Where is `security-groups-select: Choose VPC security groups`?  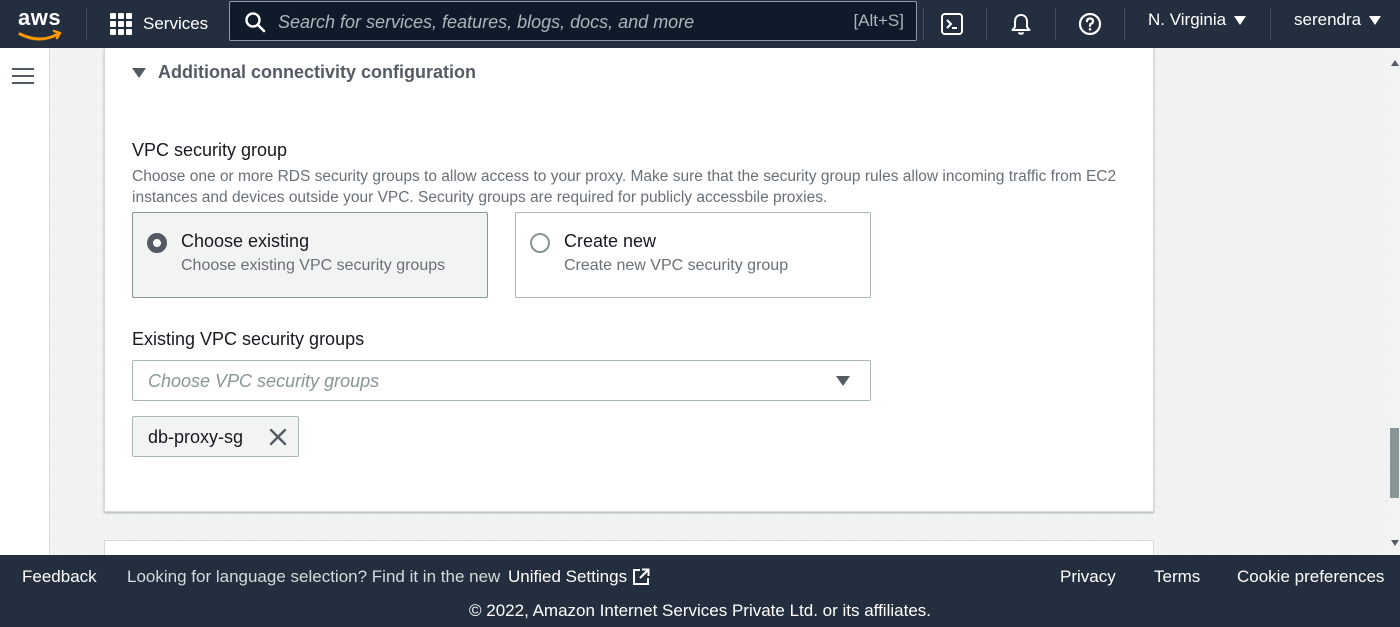 security-groups-select: Choose VPC security groups is located at coordinates (501, 380).